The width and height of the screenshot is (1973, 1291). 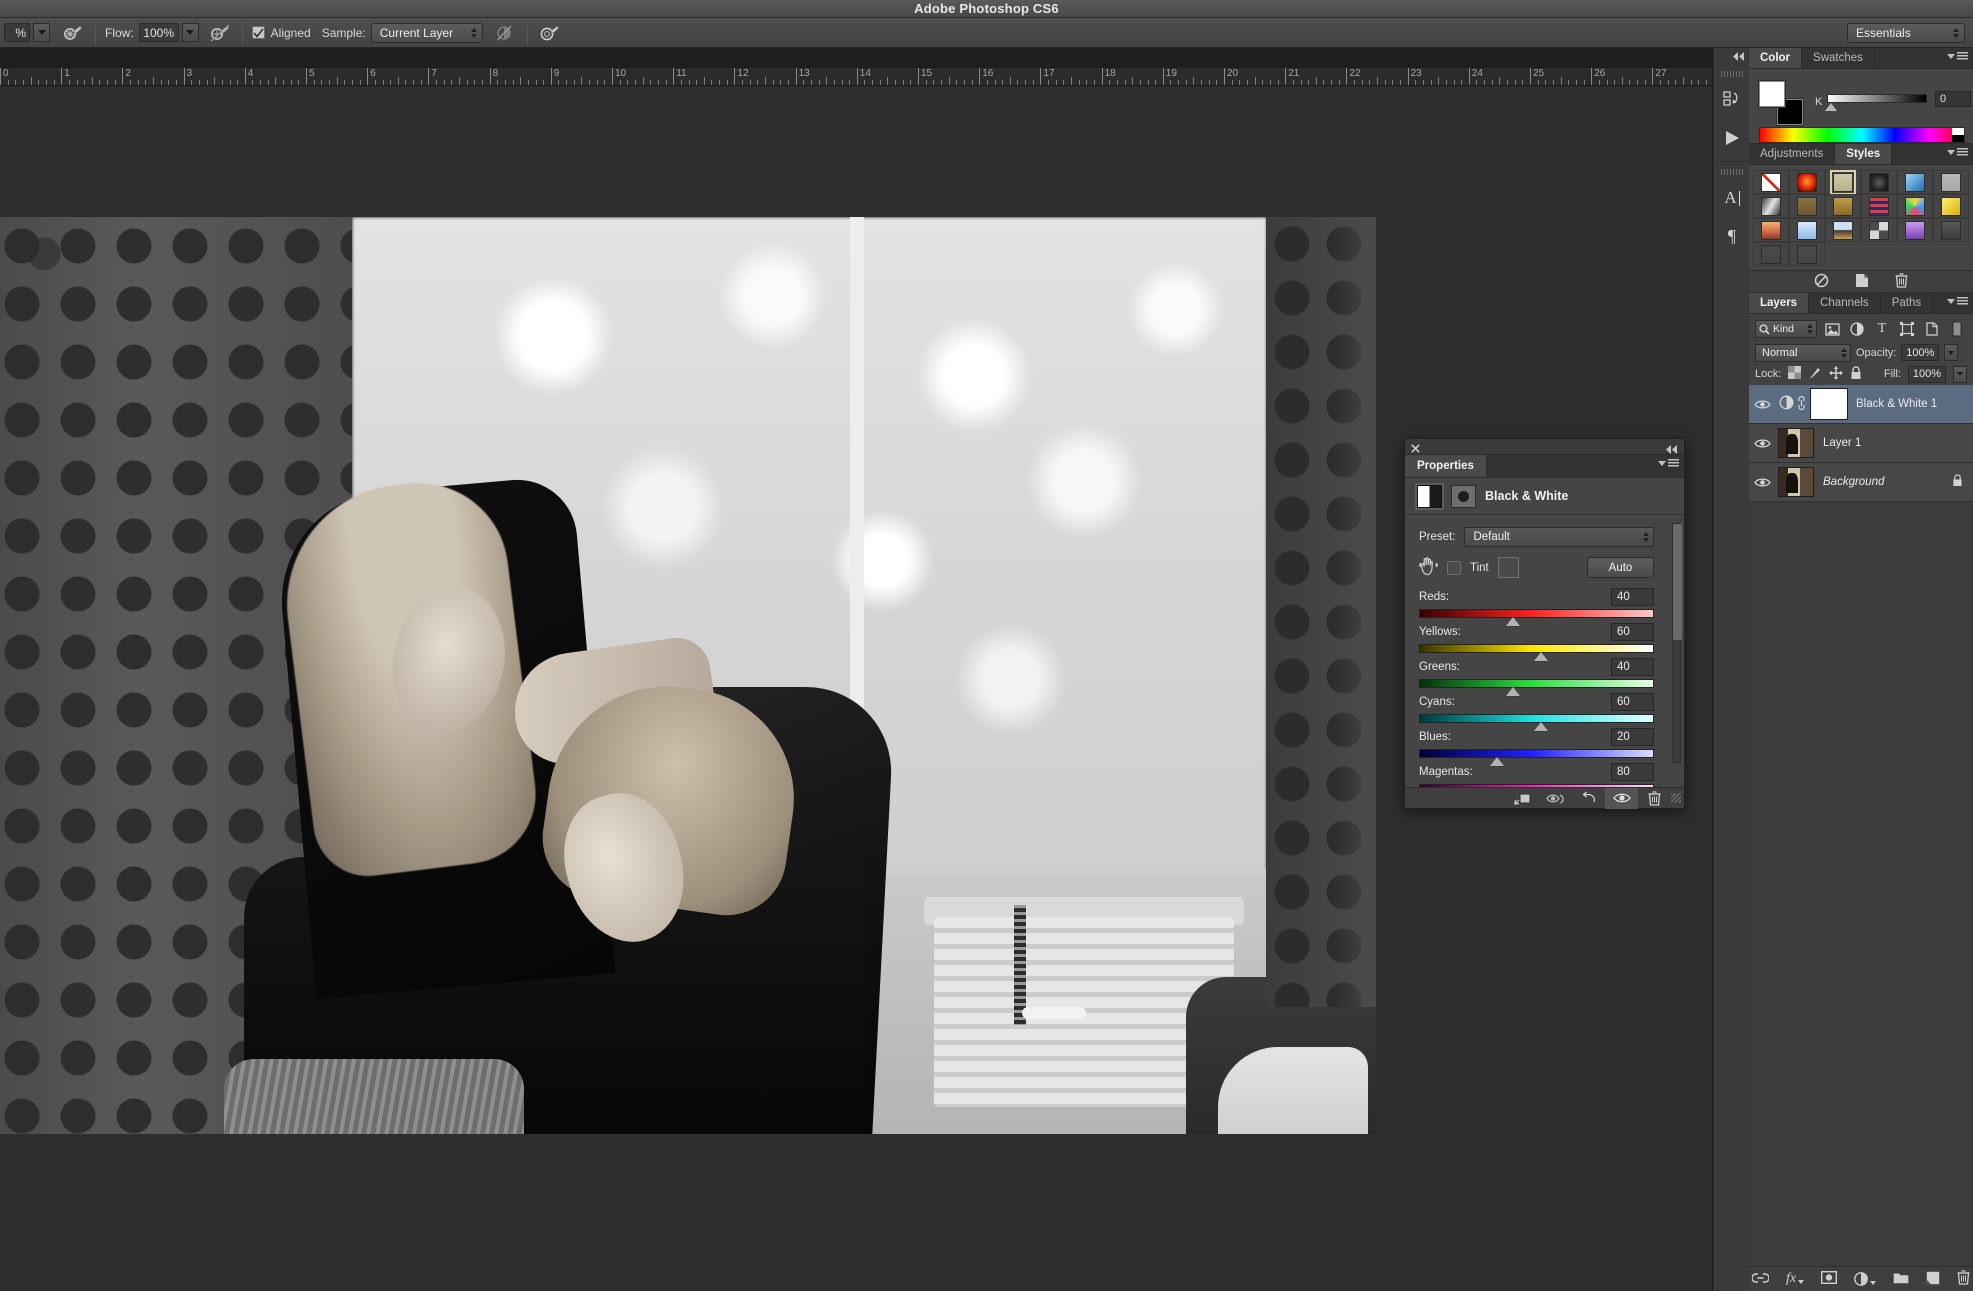 What do you see at coordinates (1555, 798) in the screenshot?
I see `view-previous-state-button` at bounding box center [1555, 798].